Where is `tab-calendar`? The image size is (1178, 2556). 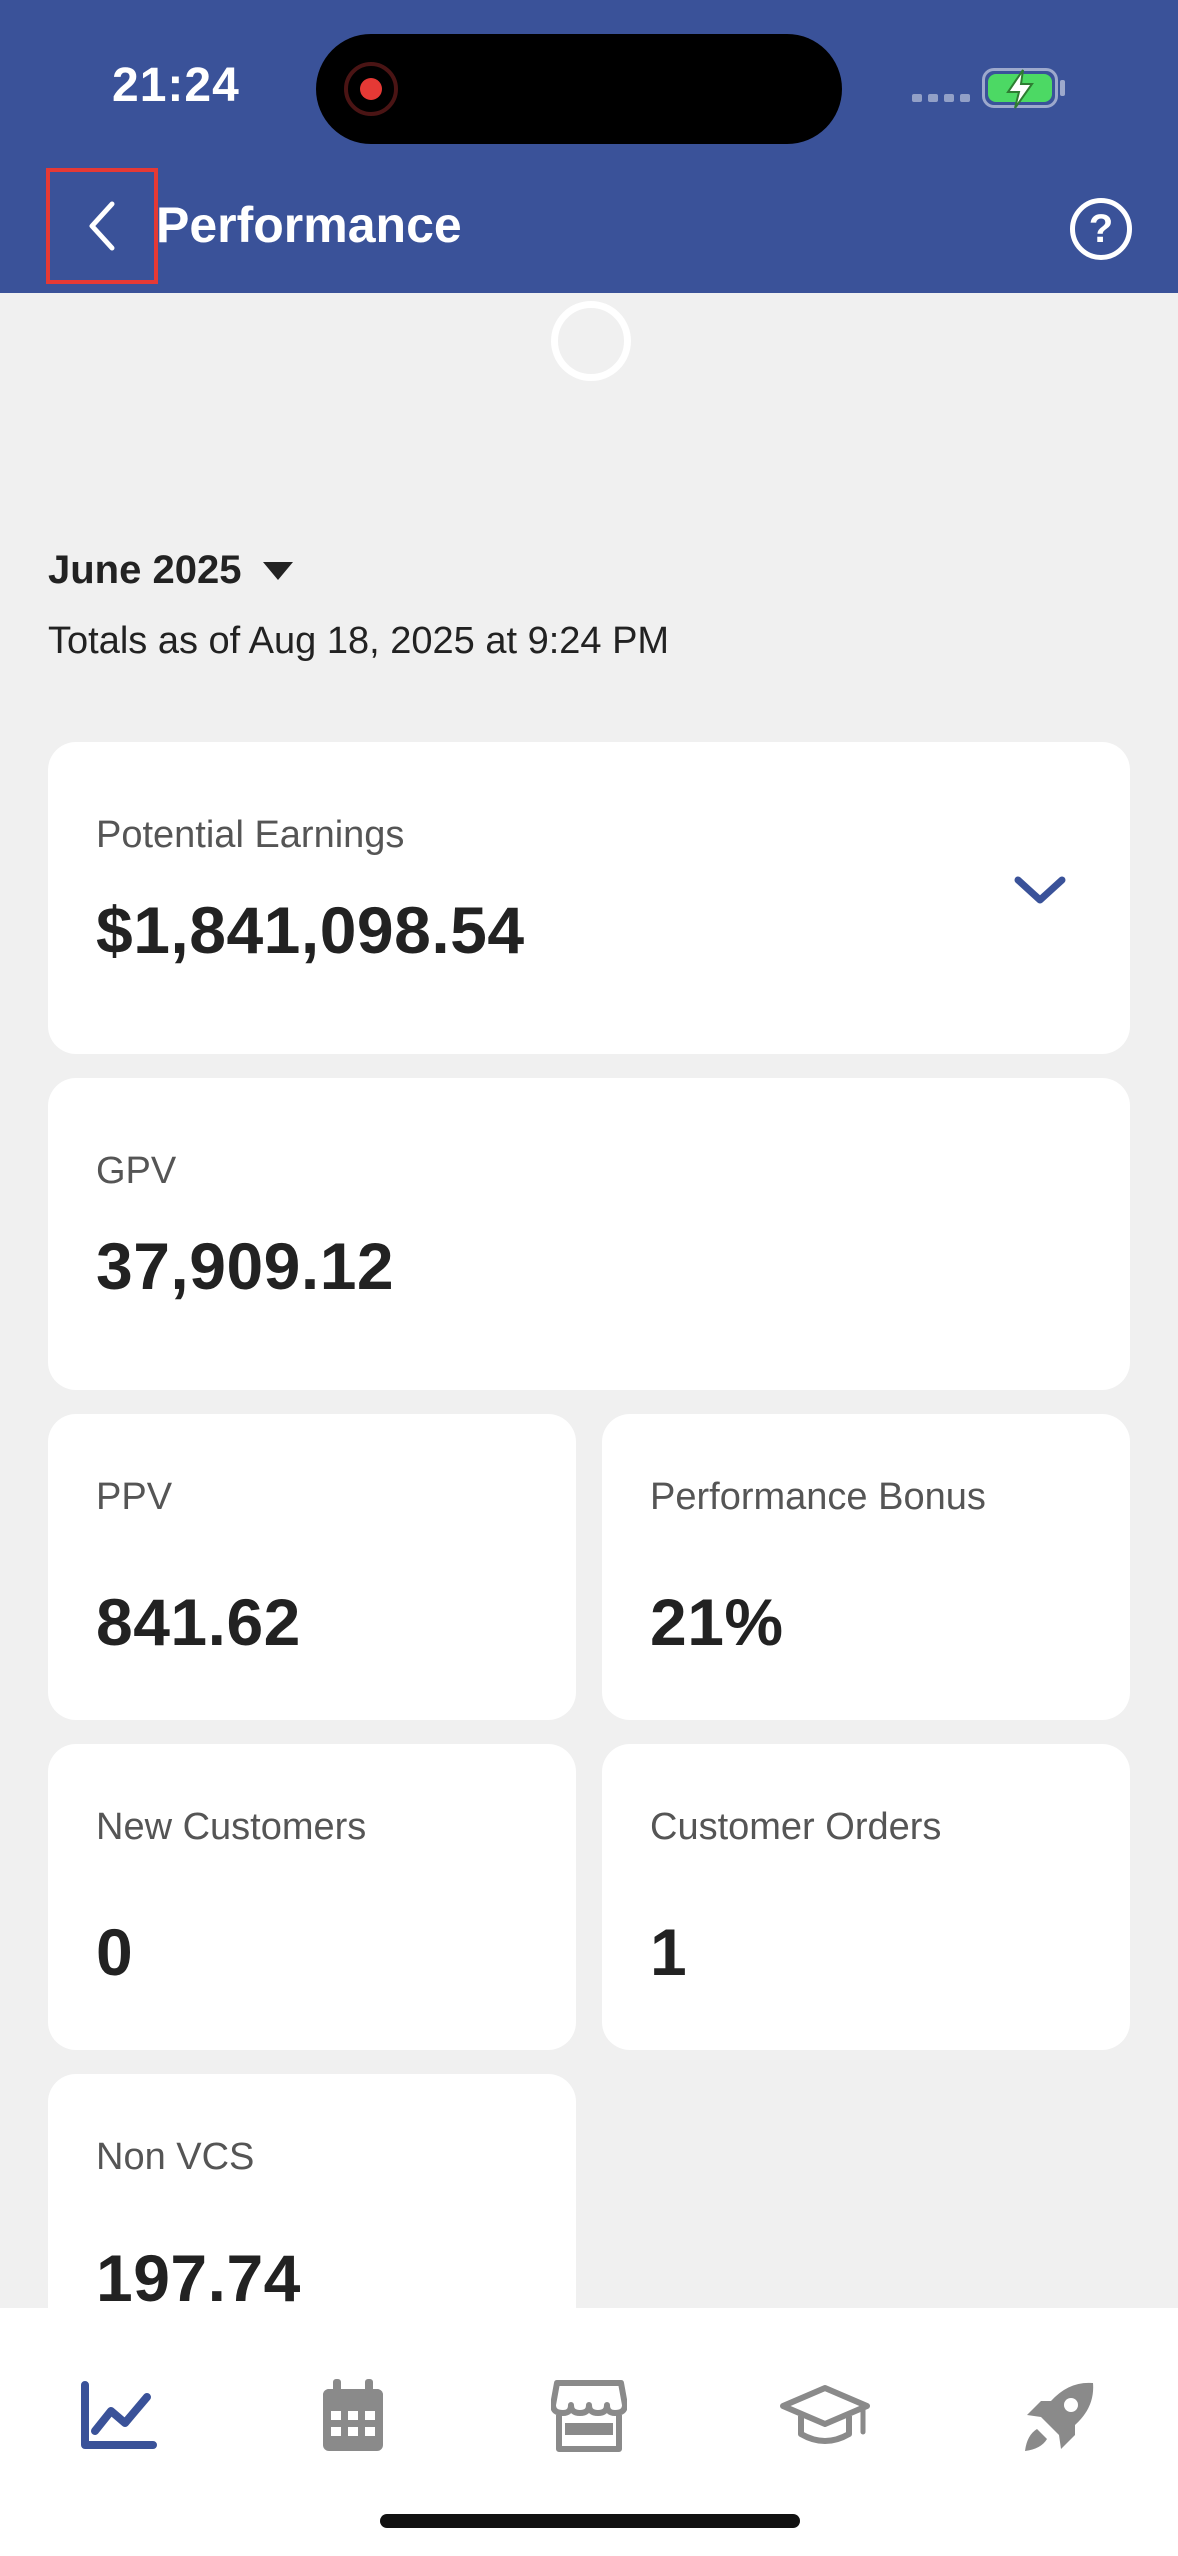
tab-calendar is located at coordinates (353, 2417).